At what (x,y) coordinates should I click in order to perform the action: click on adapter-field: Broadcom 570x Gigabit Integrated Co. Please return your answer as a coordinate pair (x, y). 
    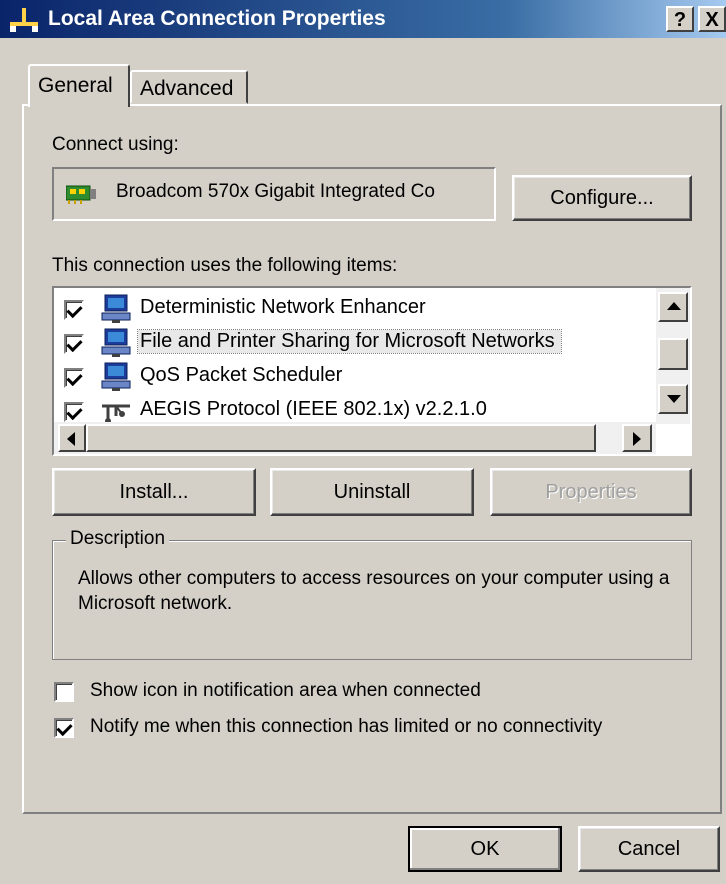
    Looking at the image, I should click on (274, 194).